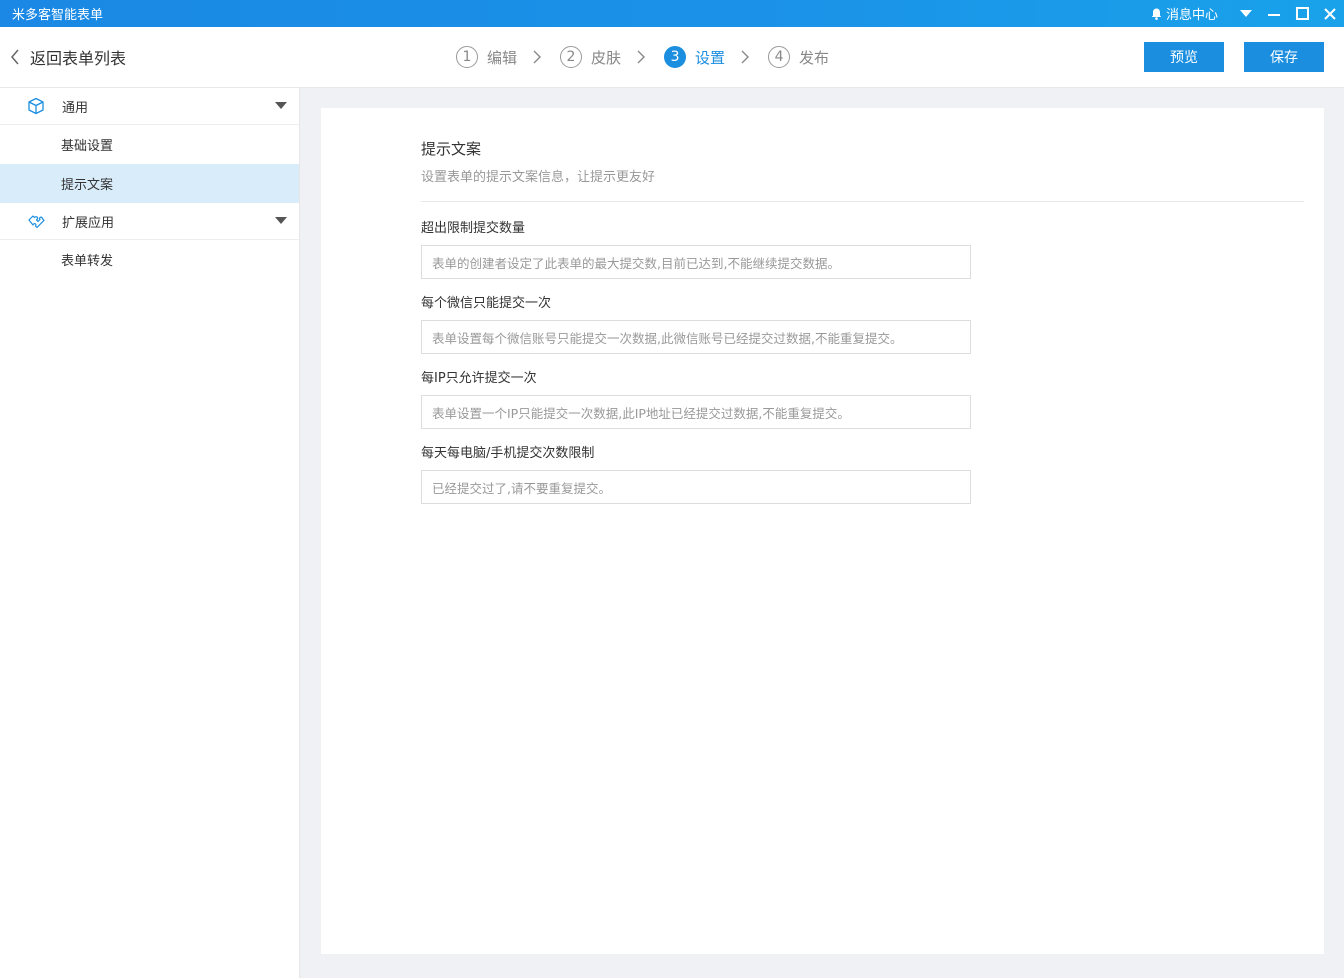 The image size is (1344, 978). I want to click on field-label: 每个微信只能提交一次, so click(486, 303).